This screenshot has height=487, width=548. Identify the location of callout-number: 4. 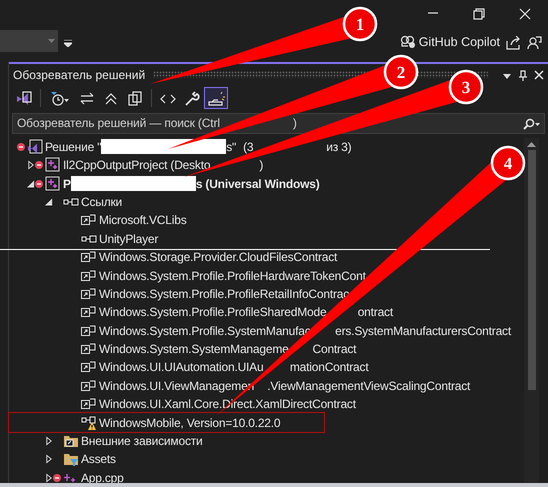
(508, 163).